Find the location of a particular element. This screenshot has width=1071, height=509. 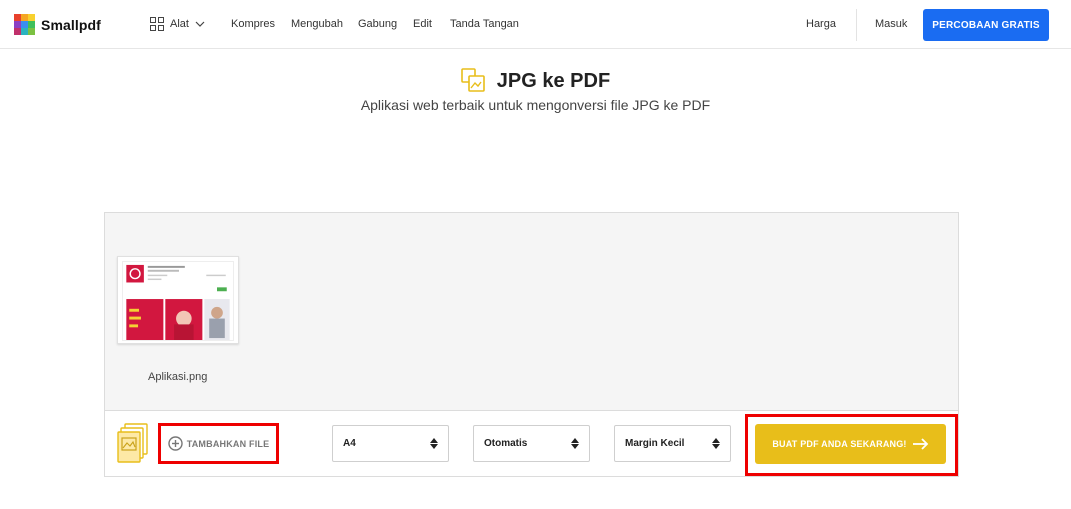

grid-icon is located at coordinates (157, 24).